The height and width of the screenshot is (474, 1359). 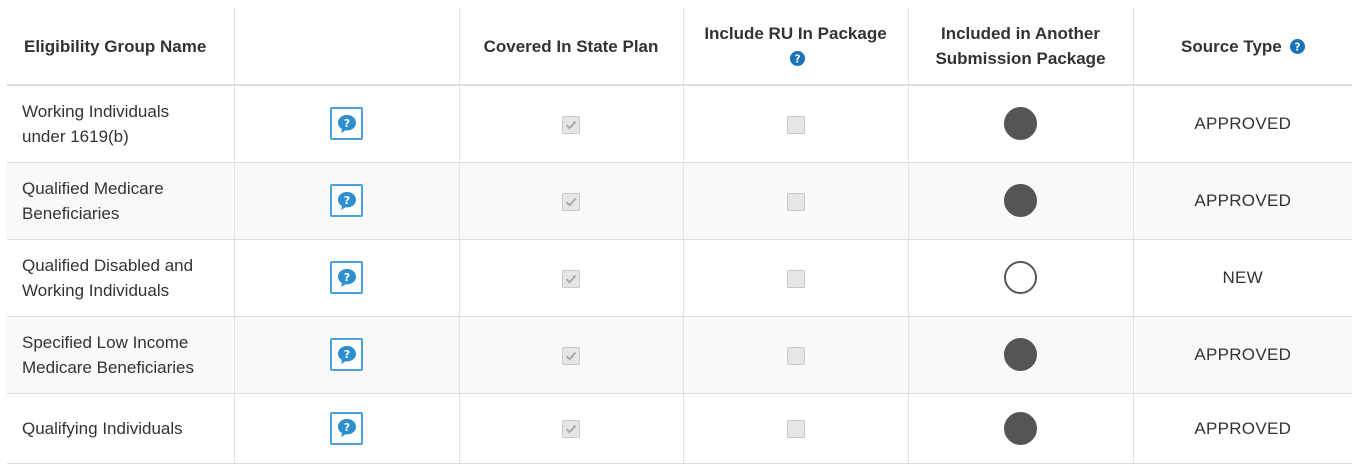 What do you see at coordinates (1020, 58) in the screenshot?
I see `header-label-line2: Submission Package` at bounding box center [1020, 58].